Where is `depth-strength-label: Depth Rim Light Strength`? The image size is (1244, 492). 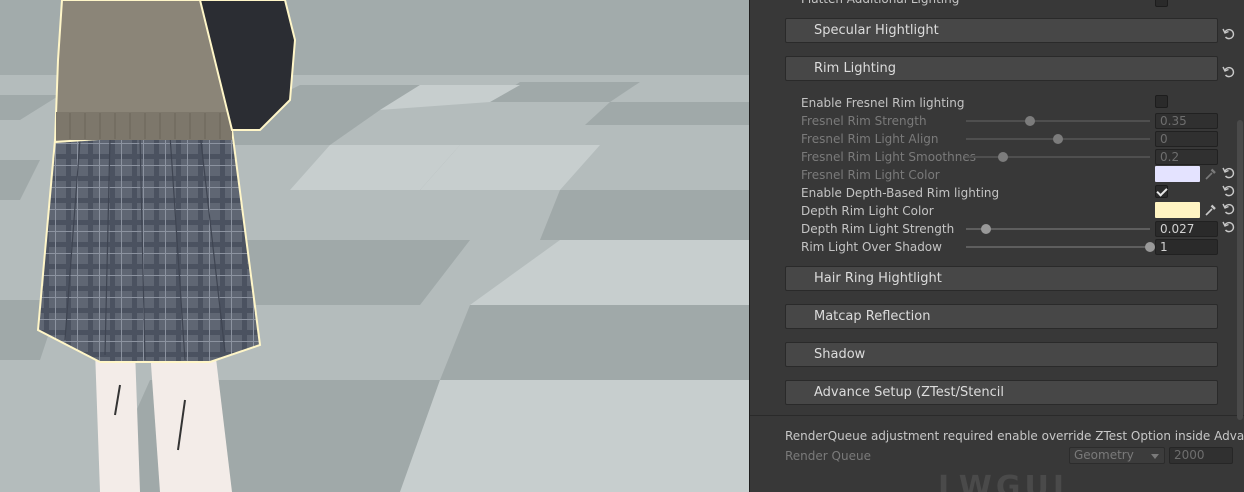
depth-strength-label: Depth Rim Light Strength is located at coordinates (878, 229).